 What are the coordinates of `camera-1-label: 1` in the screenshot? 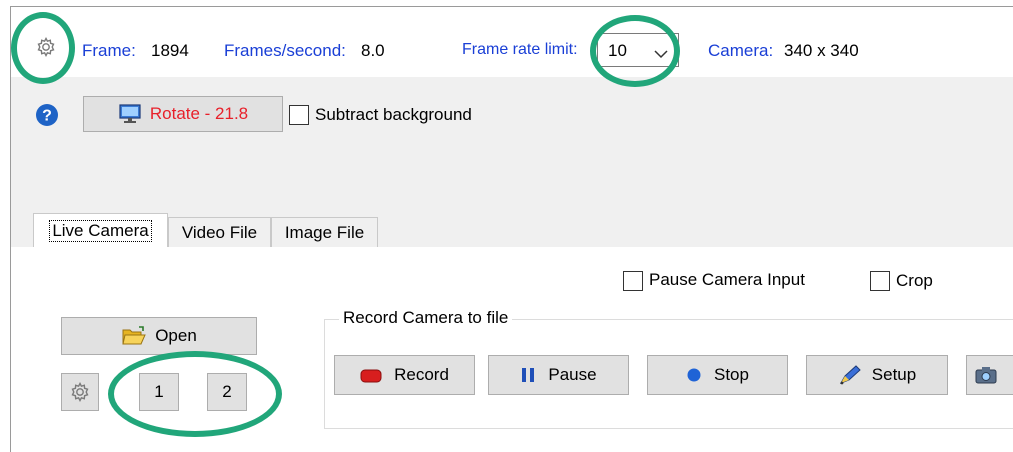 It's located at (159, 391).